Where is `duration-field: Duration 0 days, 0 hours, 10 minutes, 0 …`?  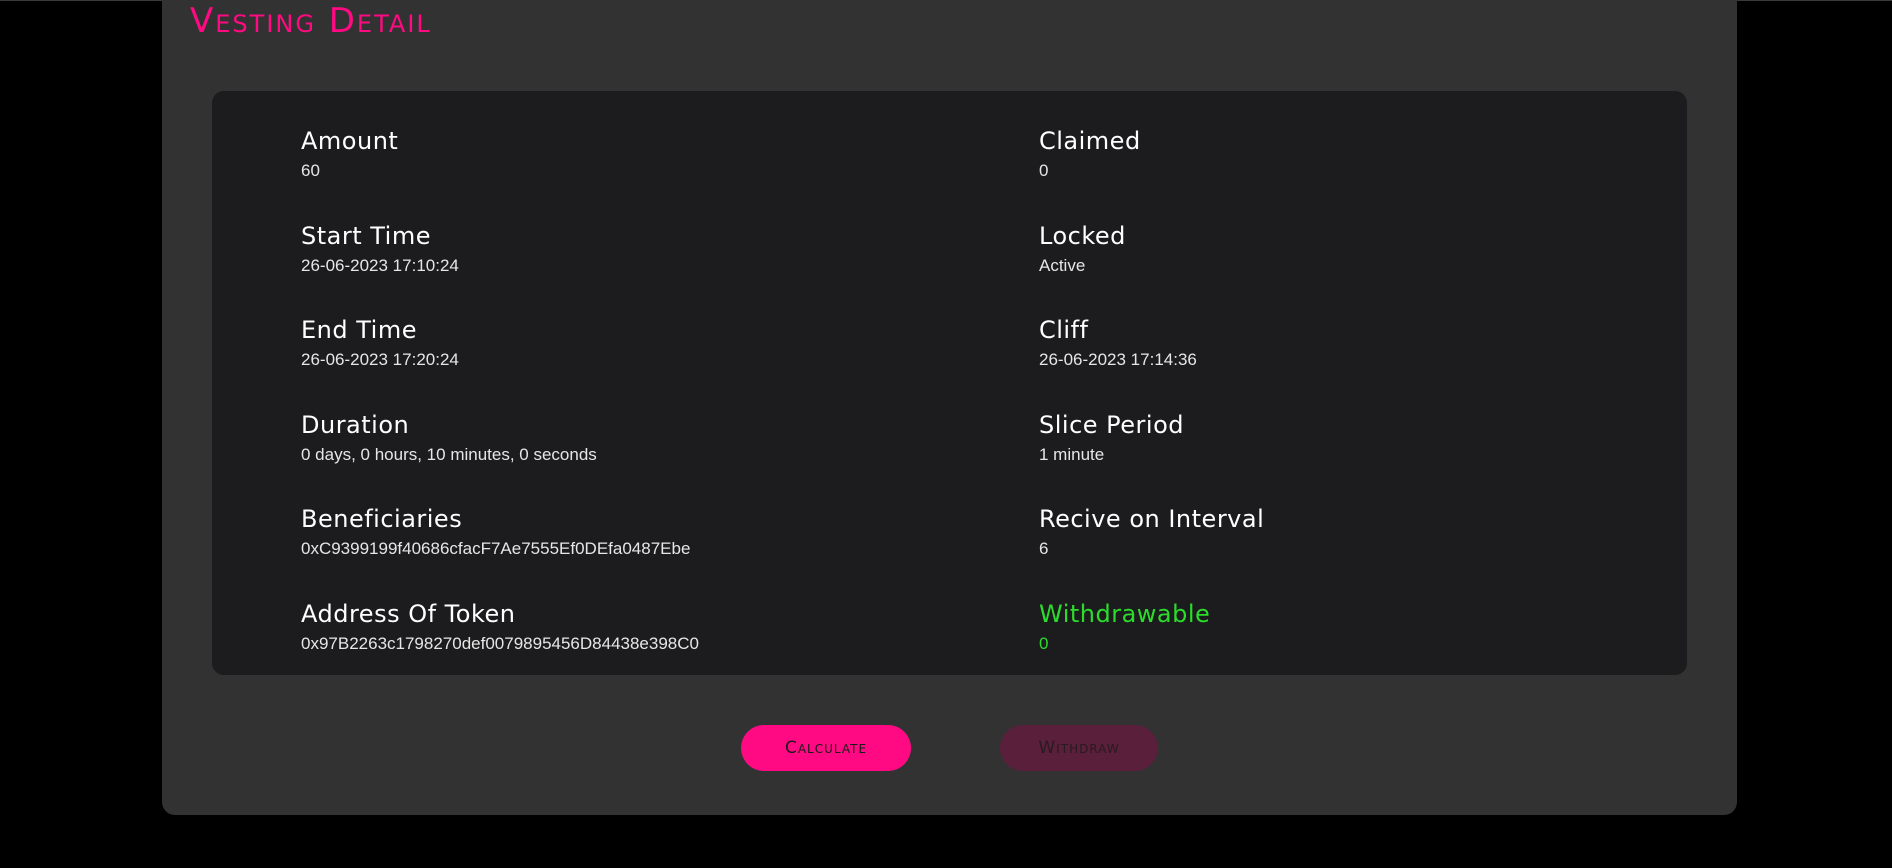 duration-field: Duration 0 days, 0 hours, 10 minutes, 0 … is located at coordinates (621, 438).